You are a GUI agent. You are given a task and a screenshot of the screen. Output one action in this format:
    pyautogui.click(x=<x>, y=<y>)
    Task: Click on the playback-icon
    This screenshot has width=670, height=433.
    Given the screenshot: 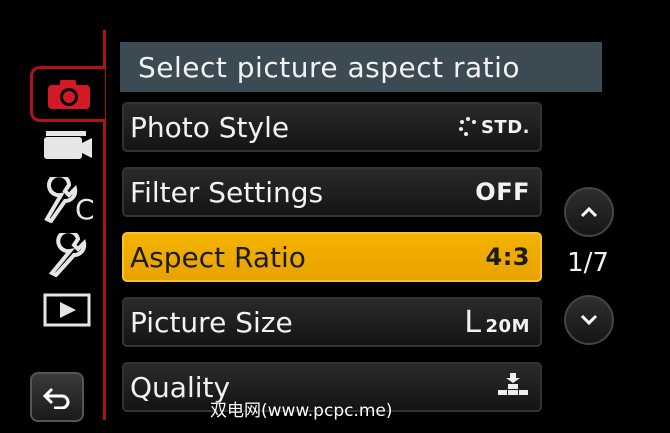 What is the action you would take?
    pyautogui.click(x=67, y=310)
    